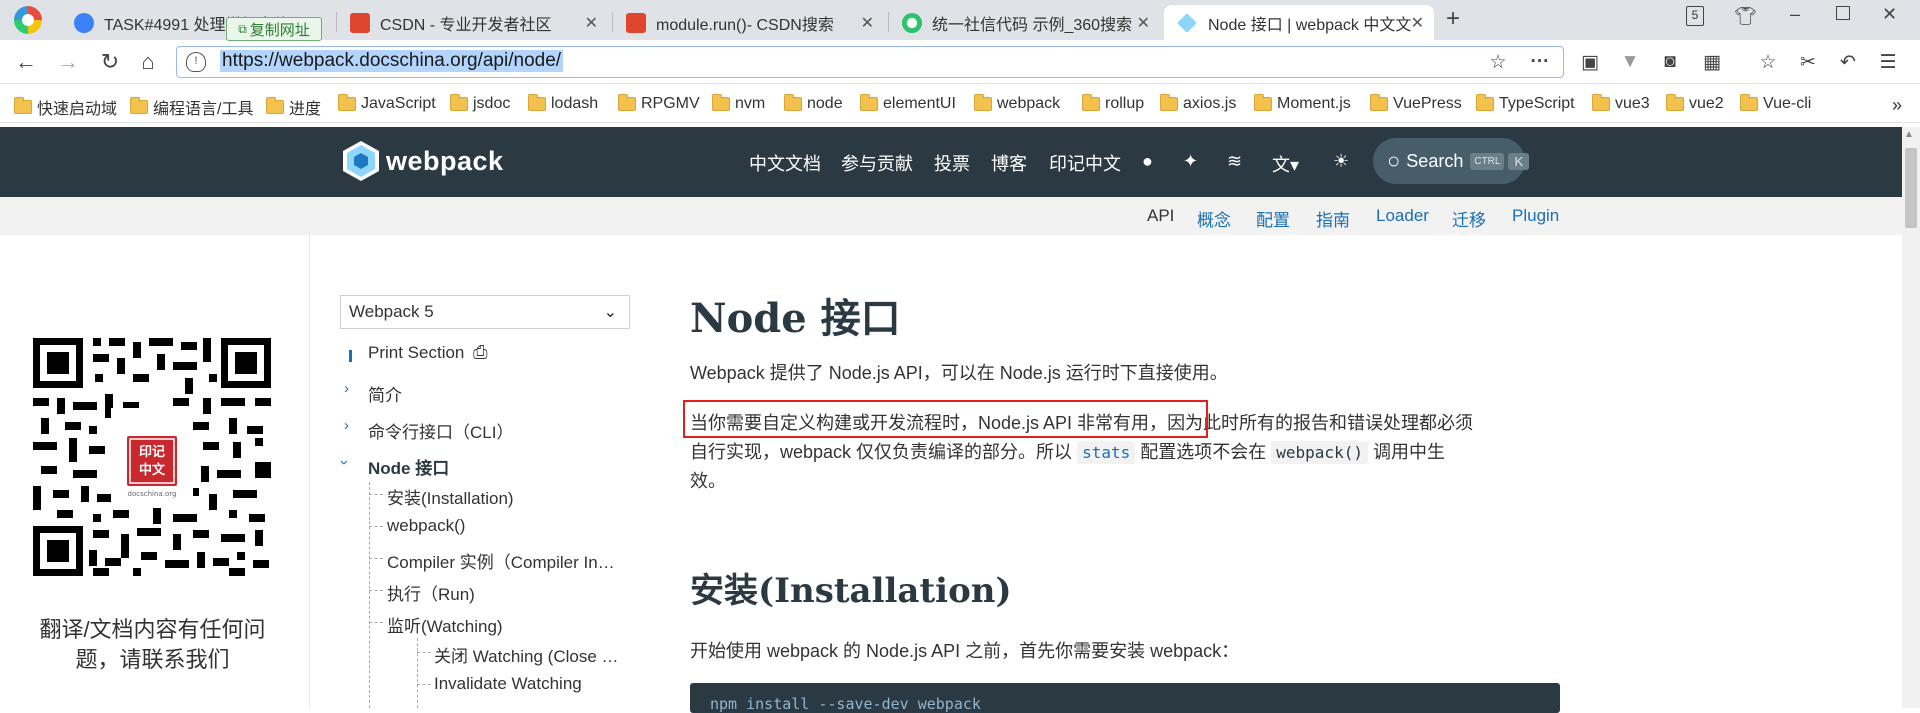  Describe the element at coordinates (1009, 163) in the screenshot. I see `nav-blog: 博客` at that location.